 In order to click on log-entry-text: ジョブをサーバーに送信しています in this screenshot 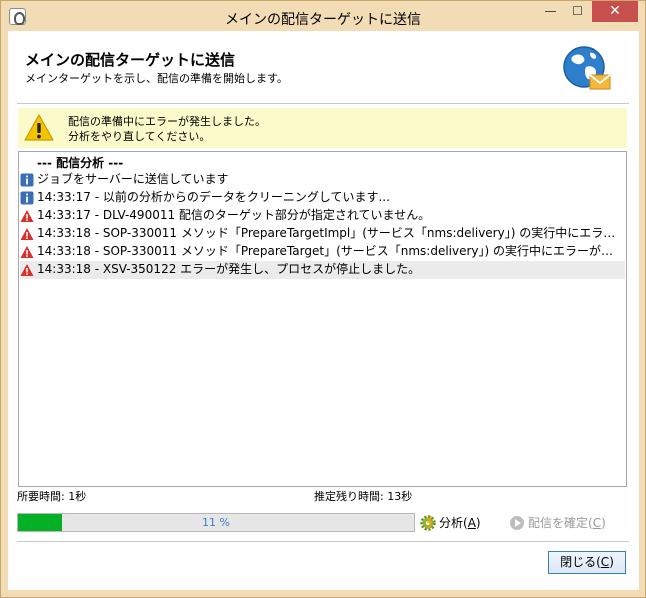, I will do `click(133, 179)`.